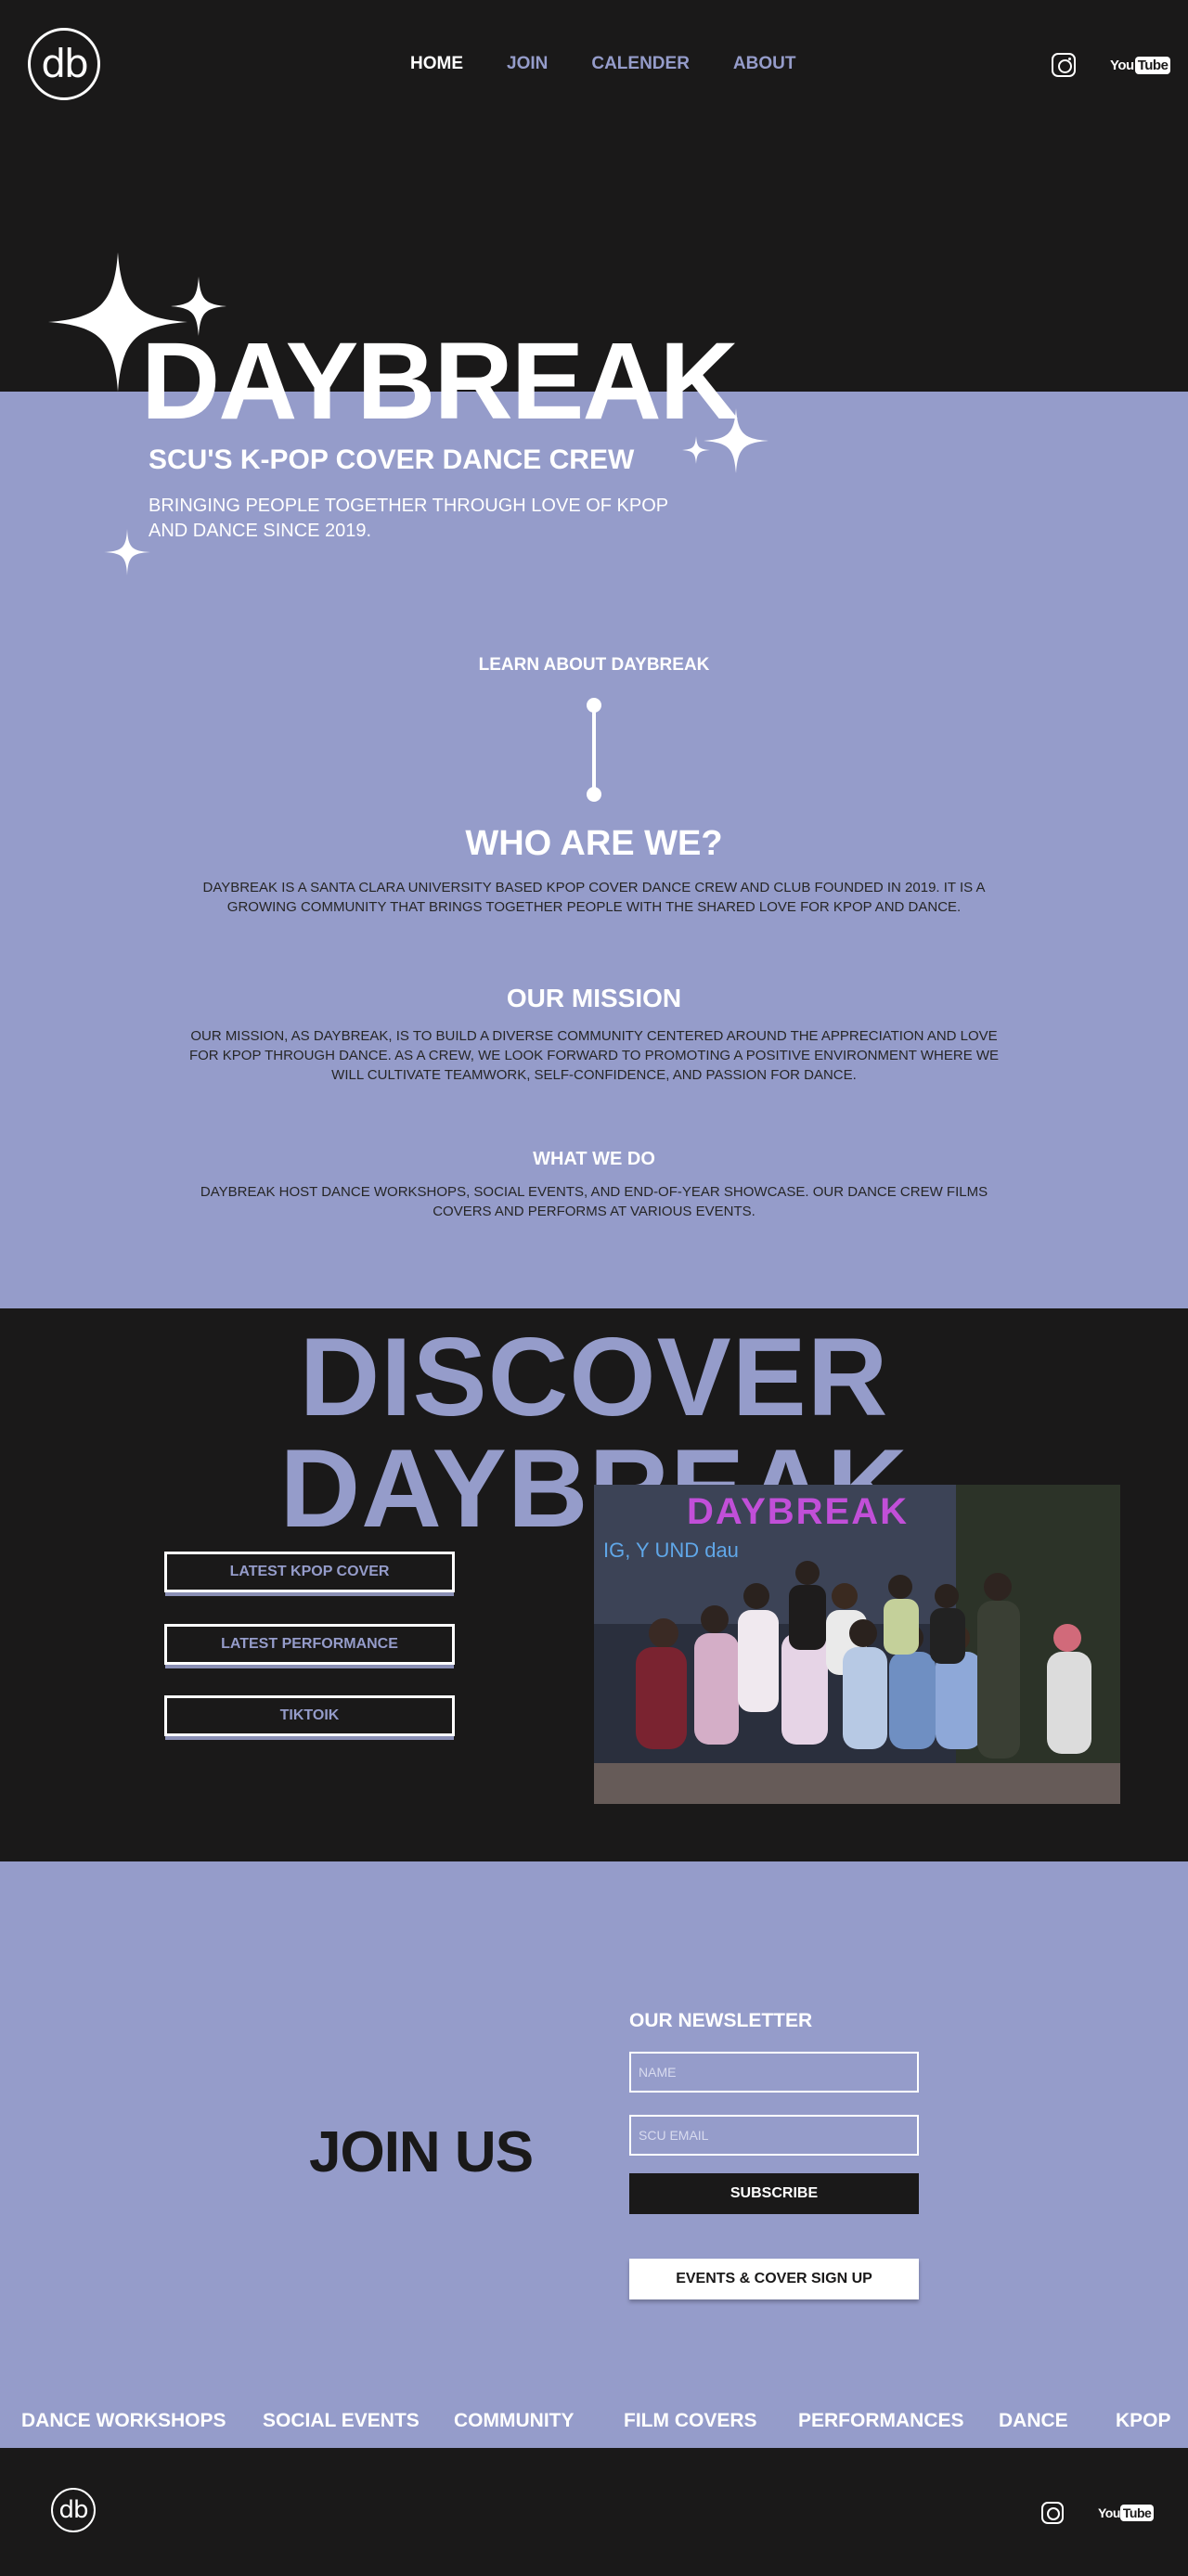 Image resolution: width=1188 pixels, height=2576 pixels. What do you see at coordinates (594, 2512) in the screenshot?
I see `site-footer` at bounding box center [594, 2512].